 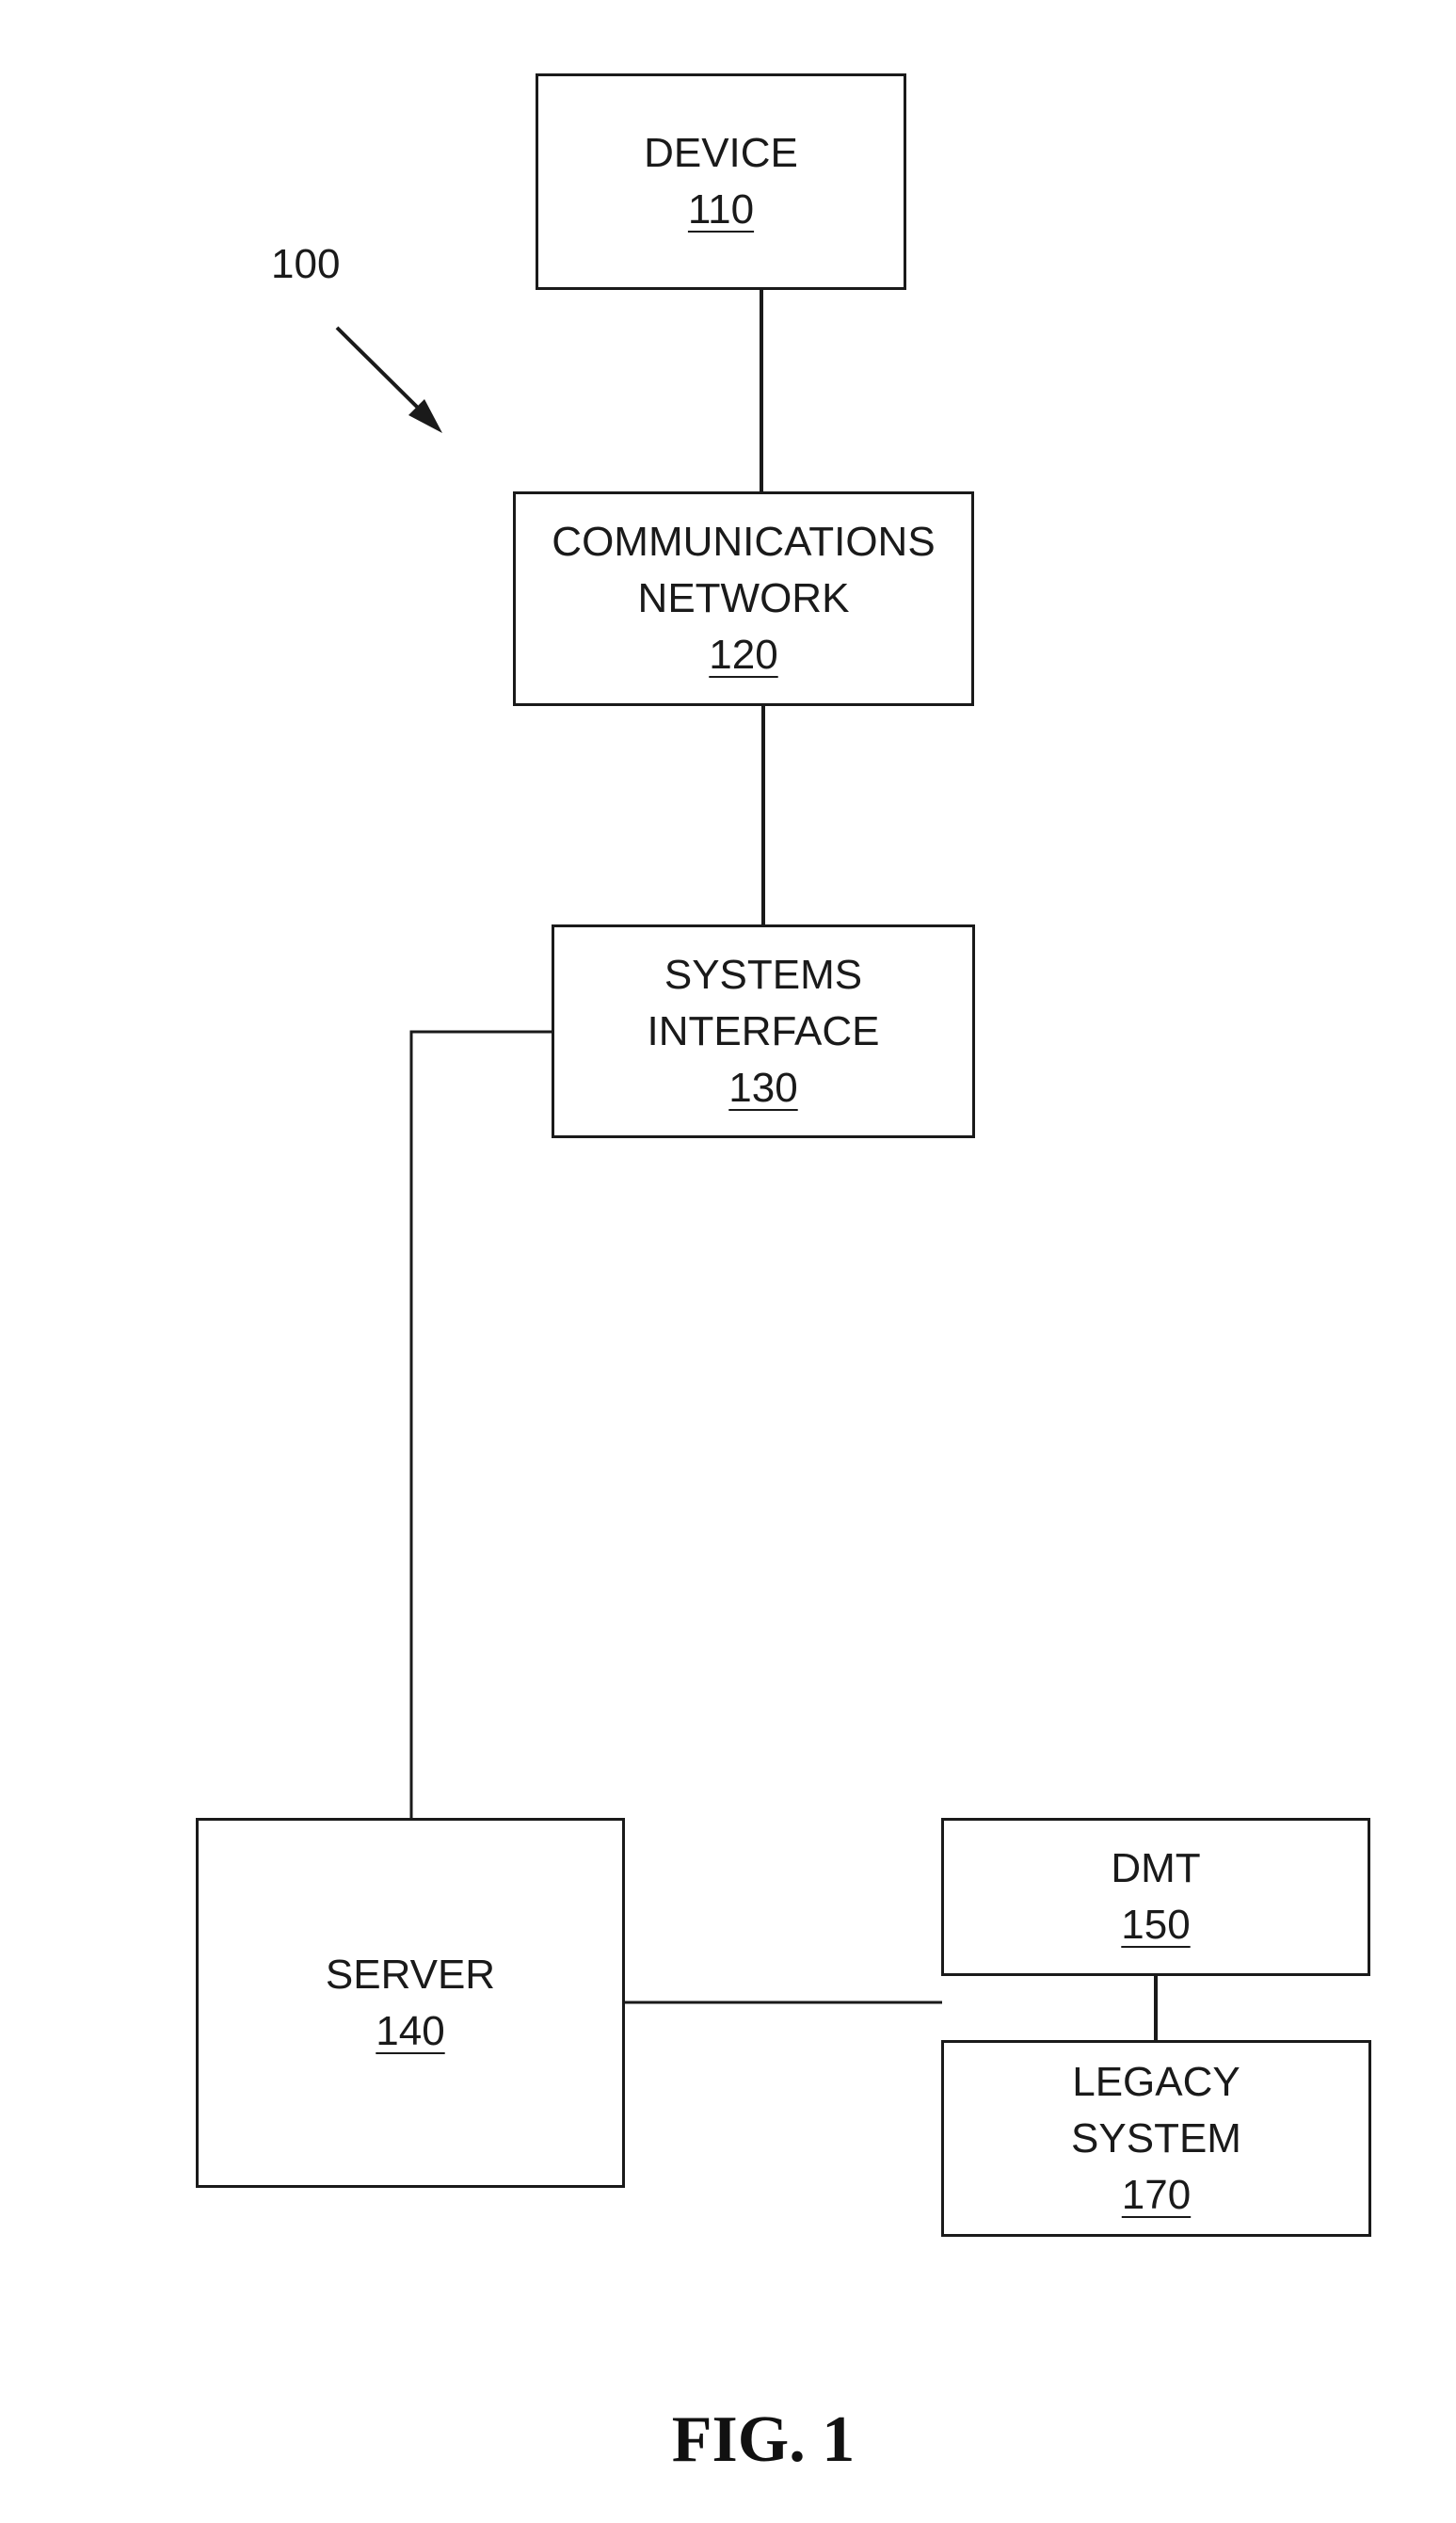 What do you see at coordinates (480, 1425) in the screenshot?
I see `edge-systems-interface-to-server` at bounding box center [480, 1425].